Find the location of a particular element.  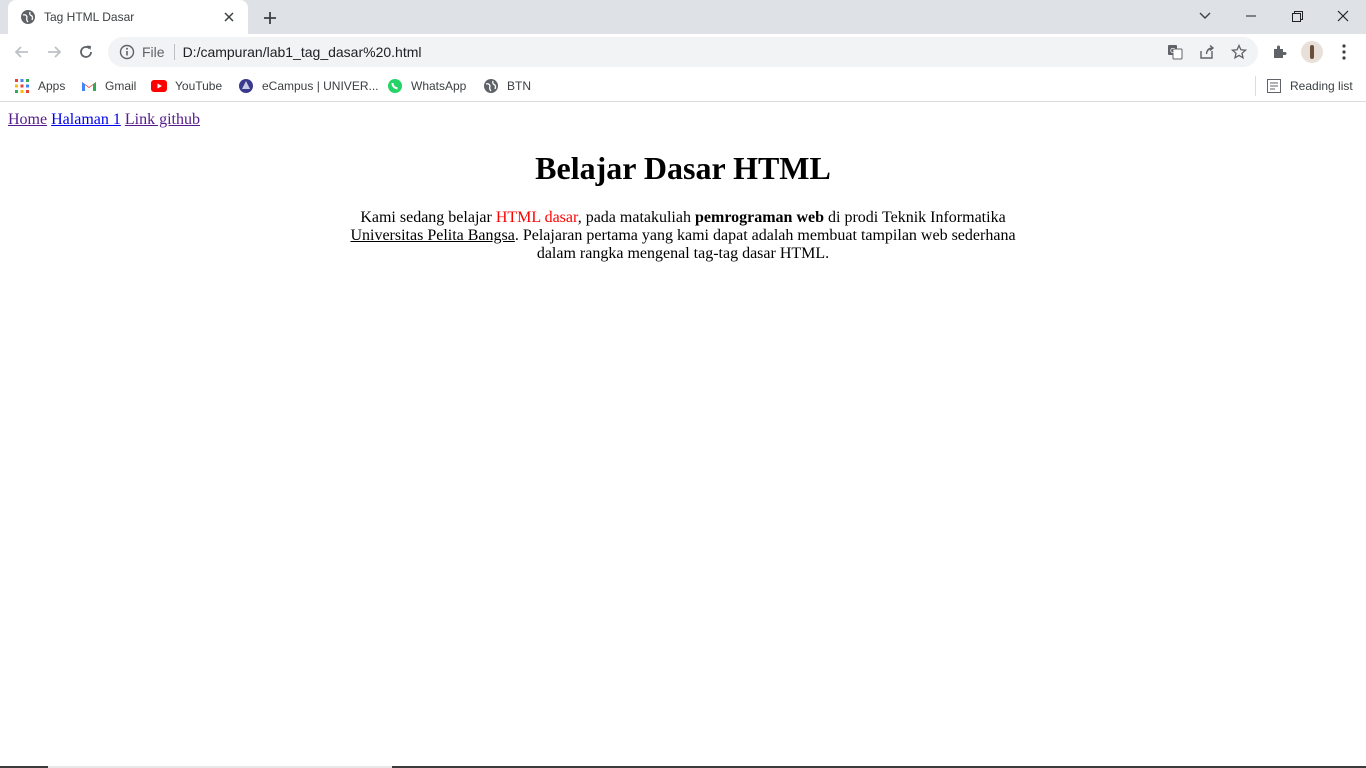

translate-icon: G is located at coordinates (1175, 52).